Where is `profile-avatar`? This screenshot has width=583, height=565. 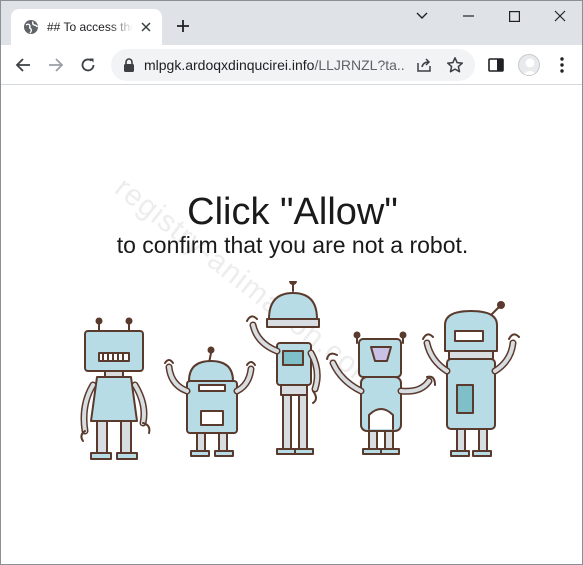
profile-avatar is located at coordinates (529, 65).